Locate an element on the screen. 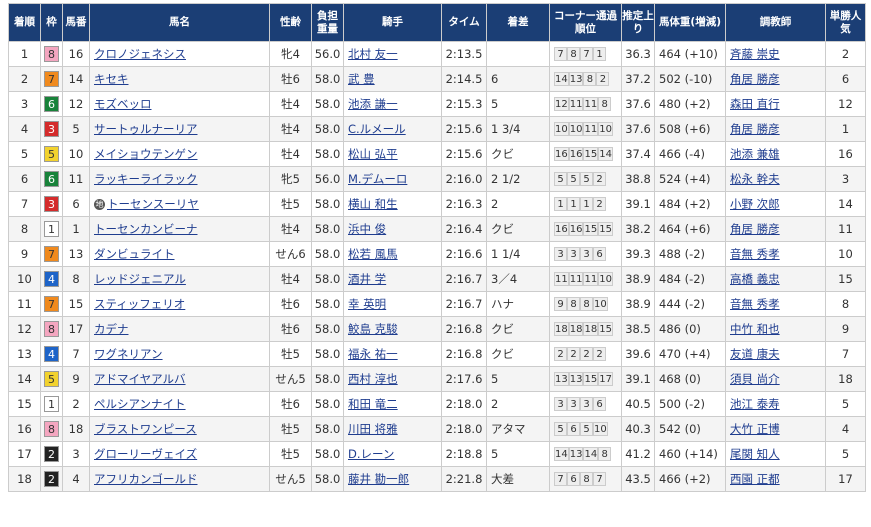 This screenshot has height=527, width=871. last-3f: 40.3 is located at coordinates (638, 429).